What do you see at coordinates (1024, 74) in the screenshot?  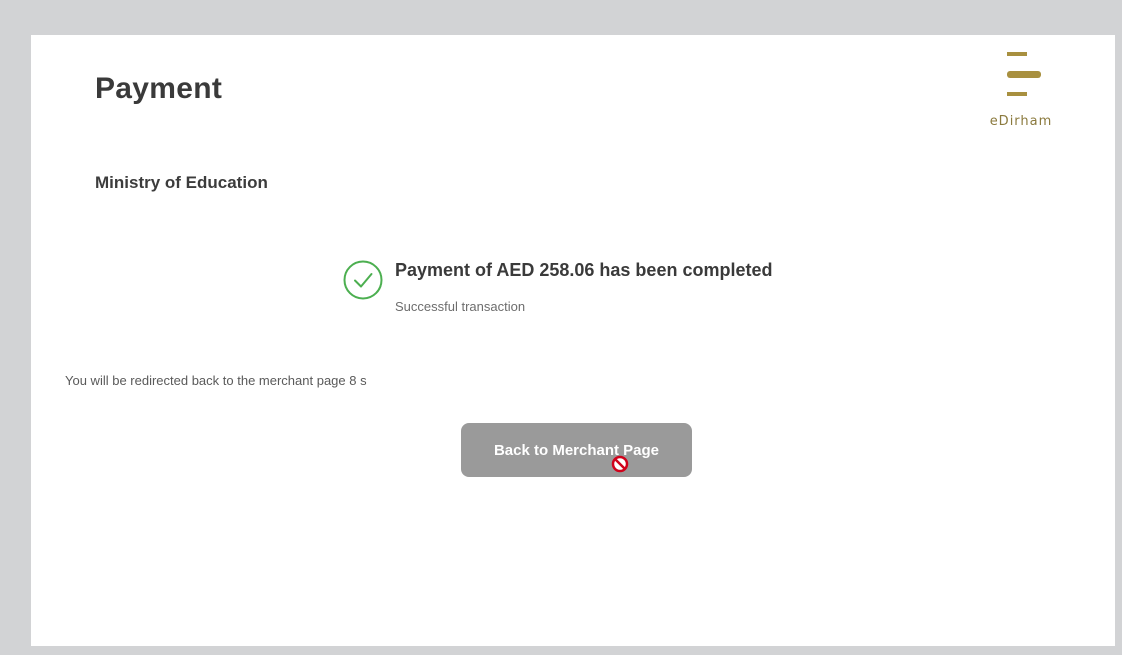 I see `edirham-logo-icon` at bounding box center [1024, 74].